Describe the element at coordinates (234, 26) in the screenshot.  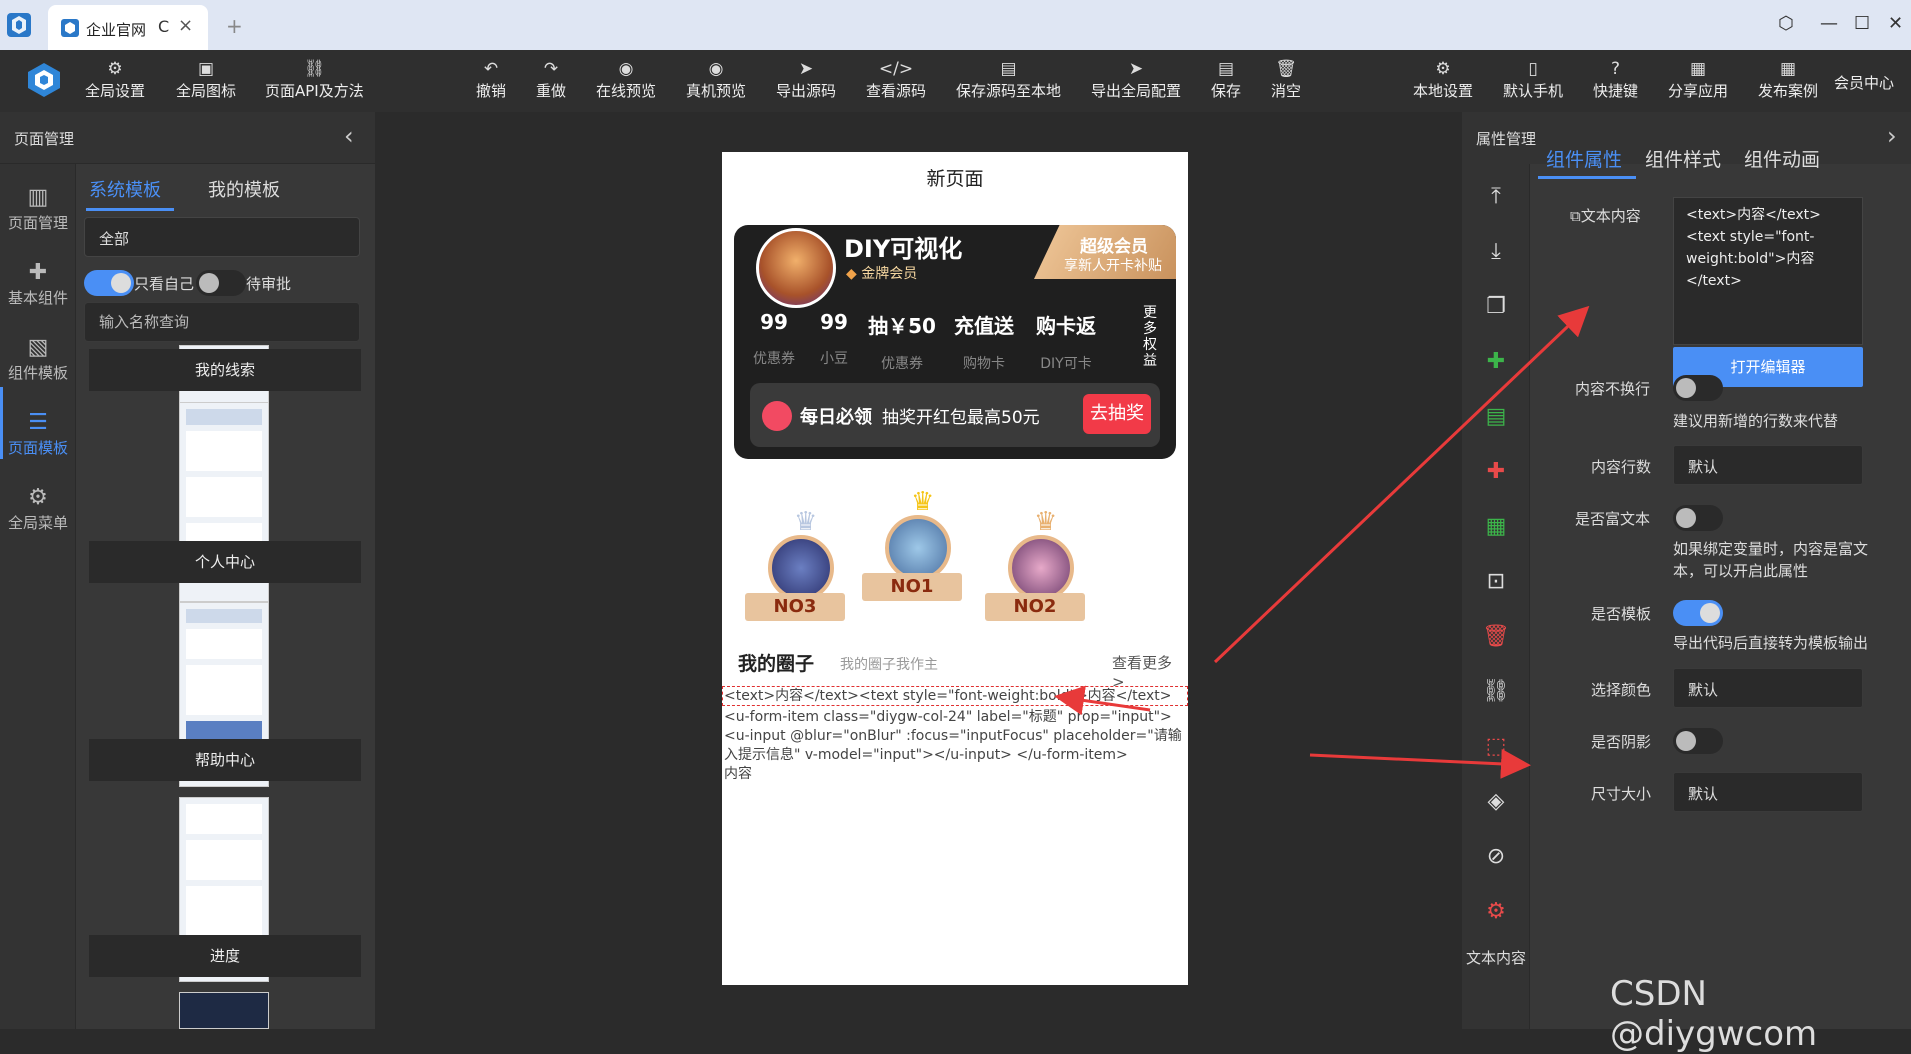
I see `new-tab-icon: +` at that location.